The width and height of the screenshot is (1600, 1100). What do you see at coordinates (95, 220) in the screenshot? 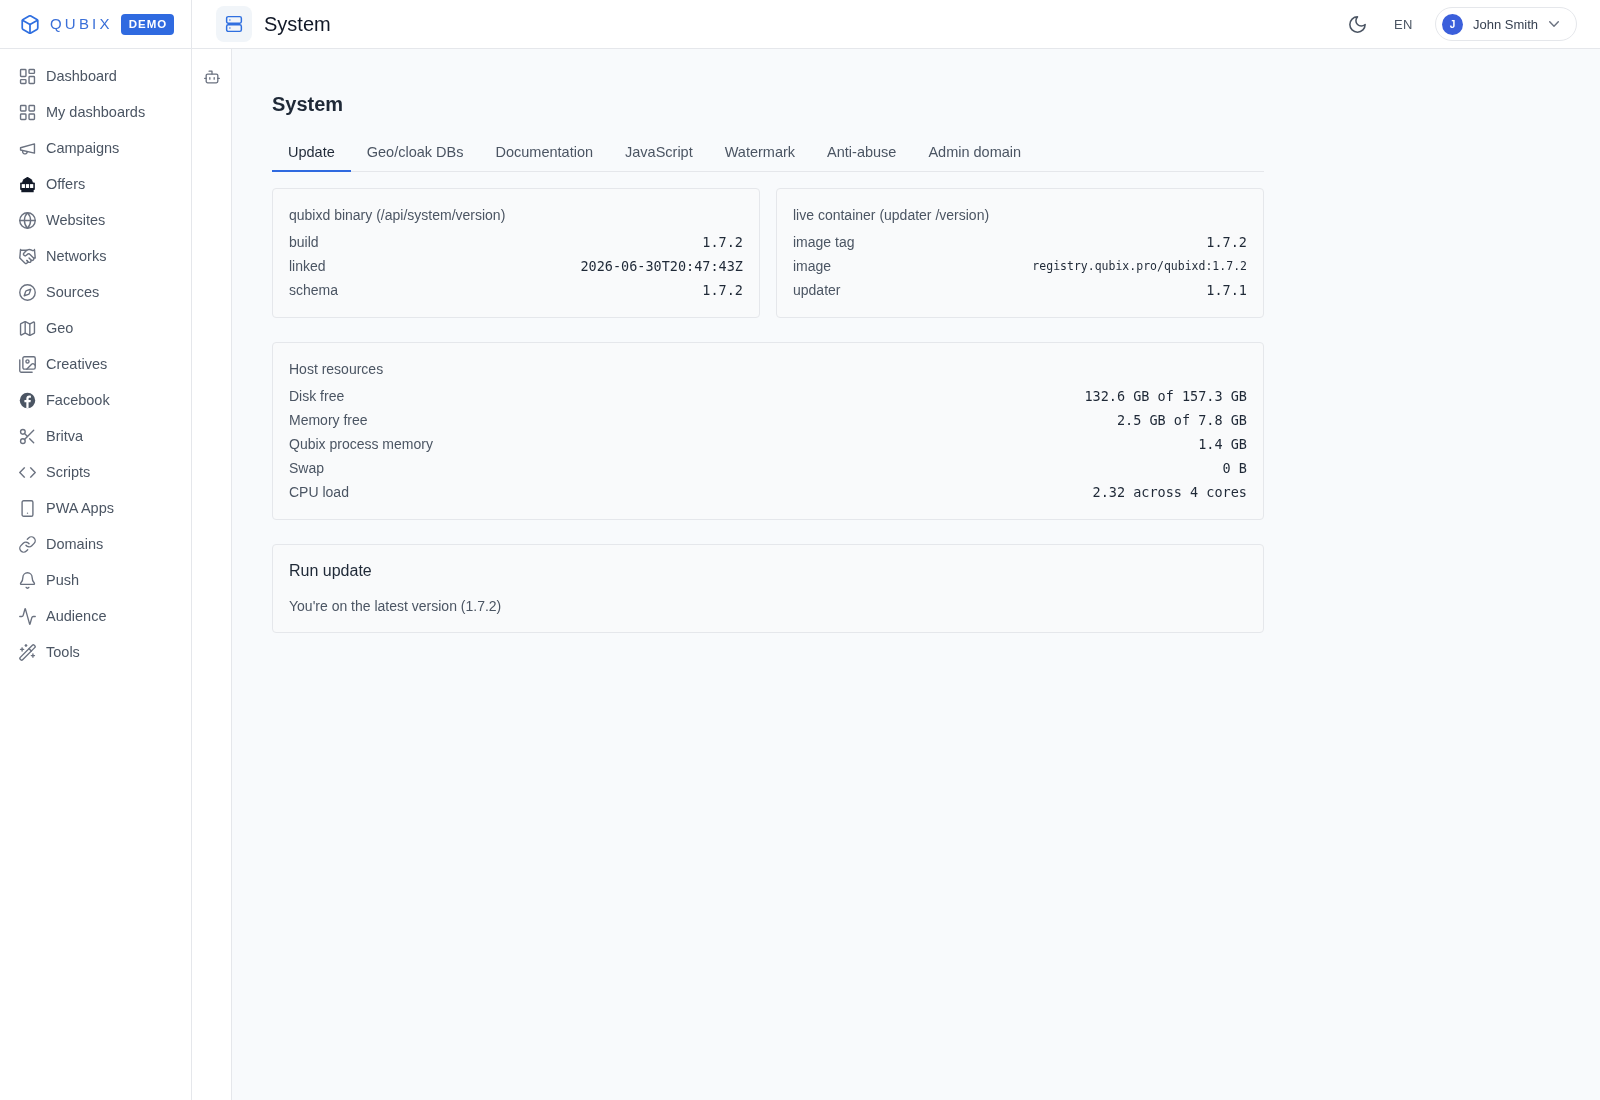
I see `sidebar-item: Websites` at bounding box center [95, 220].